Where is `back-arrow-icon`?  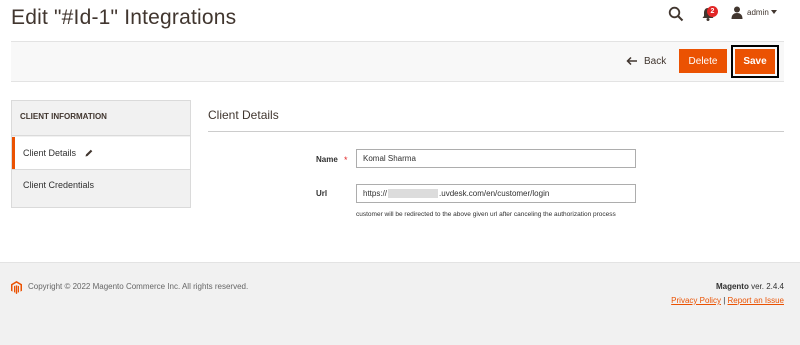
back-arrow-icon is located at coordinates (631, 61).